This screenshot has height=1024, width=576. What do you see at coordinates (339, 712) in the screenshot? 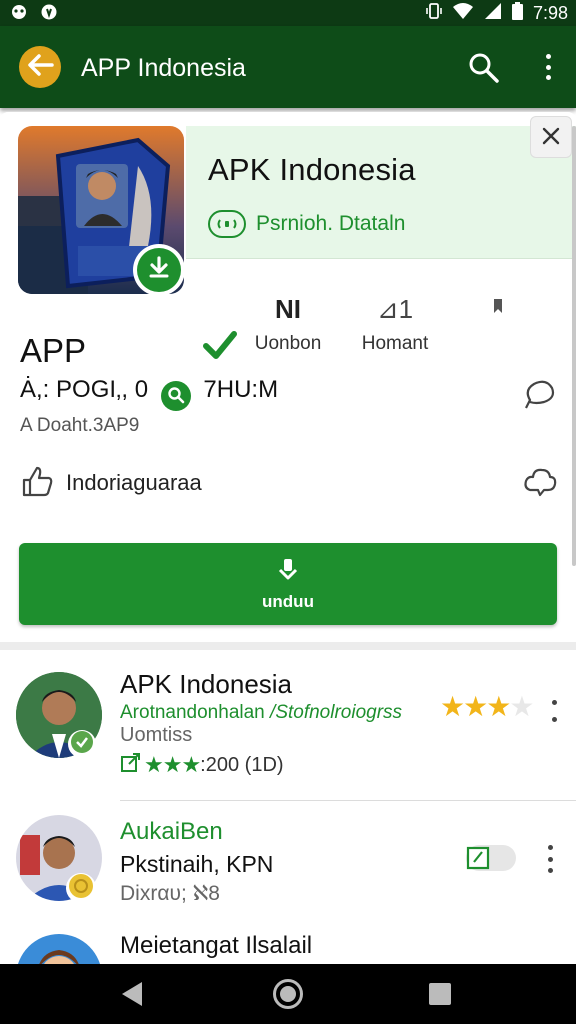
I see `developer-part-2-text: Stofnolroiogrss` at bounding box center [339, 712].